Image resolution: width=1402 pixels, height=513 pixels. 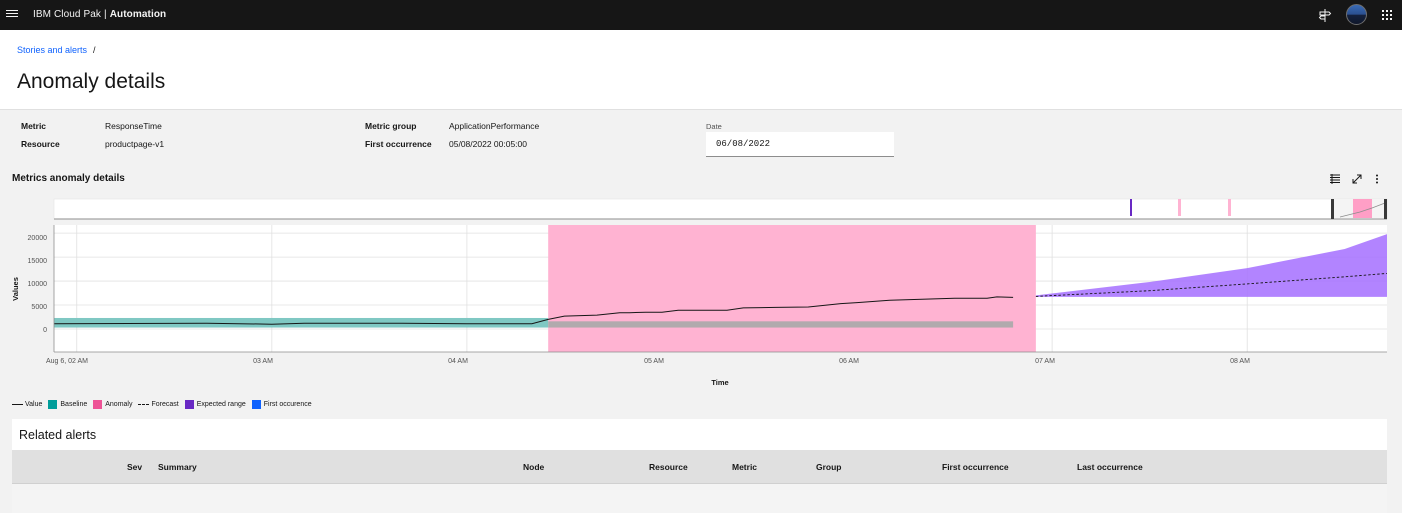 I want to click on maximize-icon, so click(x=1357, y=179).